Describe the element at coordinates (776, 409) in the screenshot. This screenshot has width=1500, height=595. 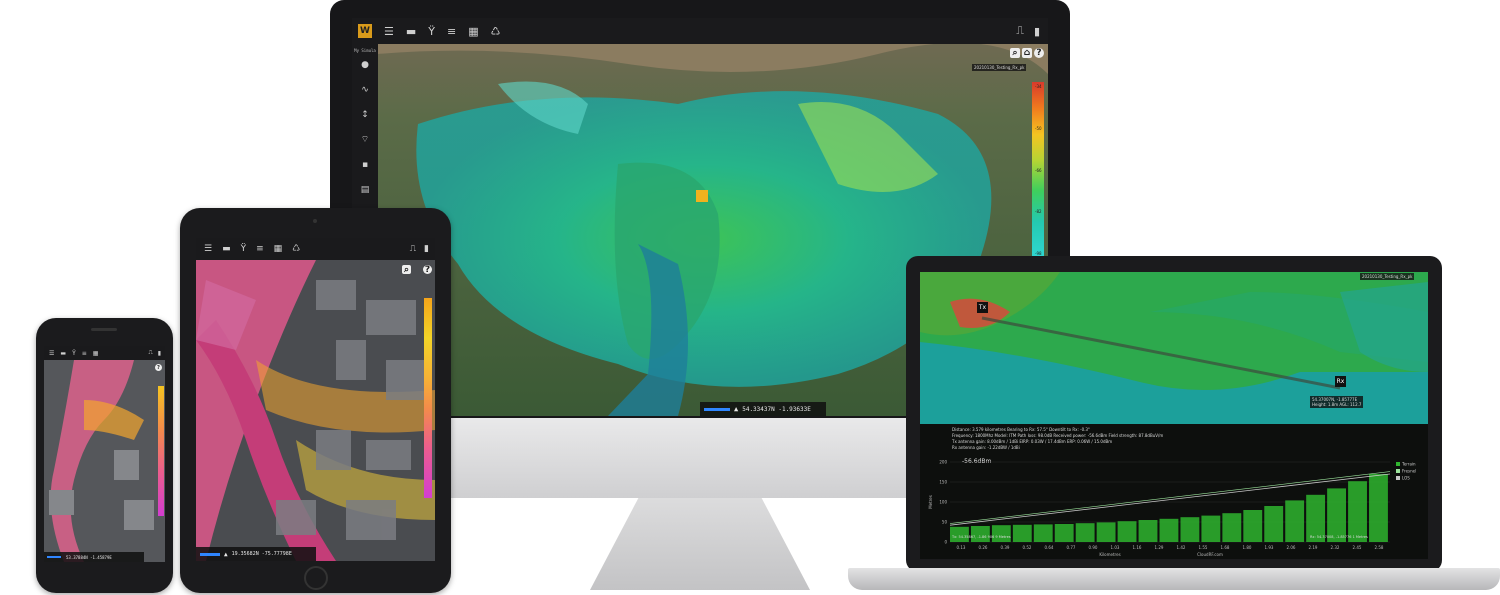
I see `coordinates: 54.33437N -1.93633E` at that location.